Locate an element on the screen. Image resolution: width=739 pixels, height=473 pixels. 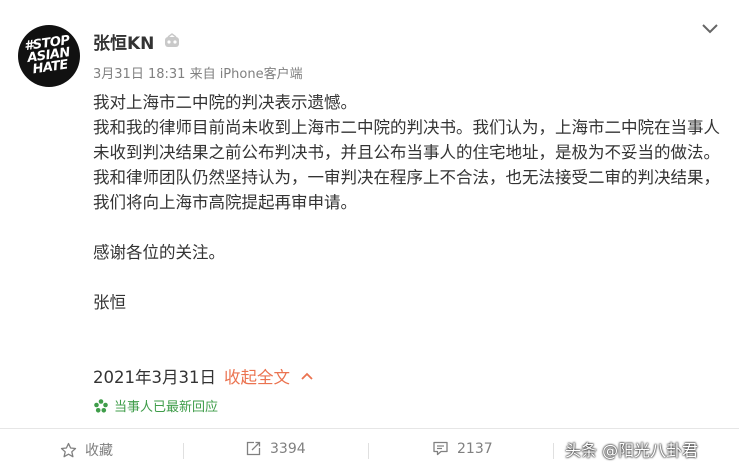
post-footer: 2021年3月31日 收起全文 is located at coordinates (203, 376).